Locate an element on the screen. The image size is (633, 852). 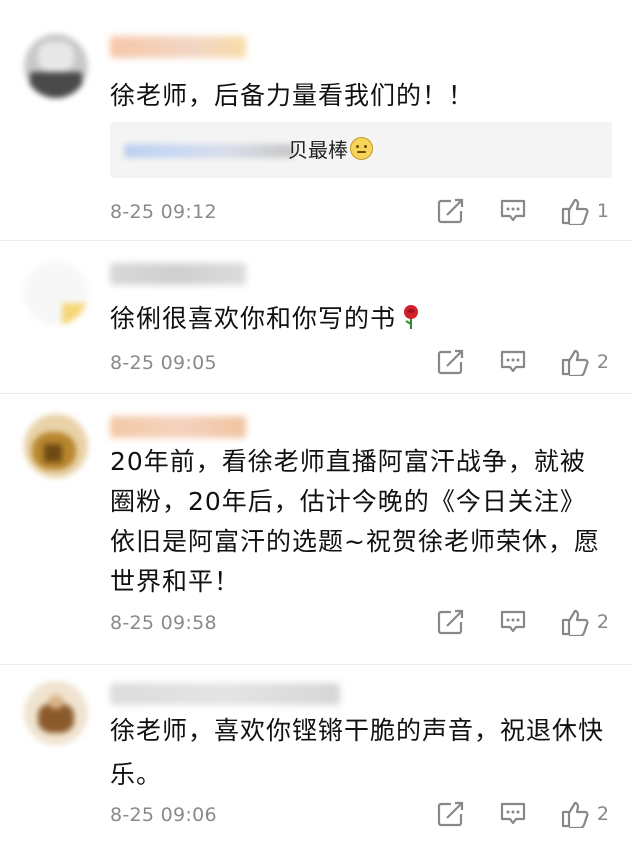
comment-time: 8-25 09:06 is located at coordinates (163, 815).